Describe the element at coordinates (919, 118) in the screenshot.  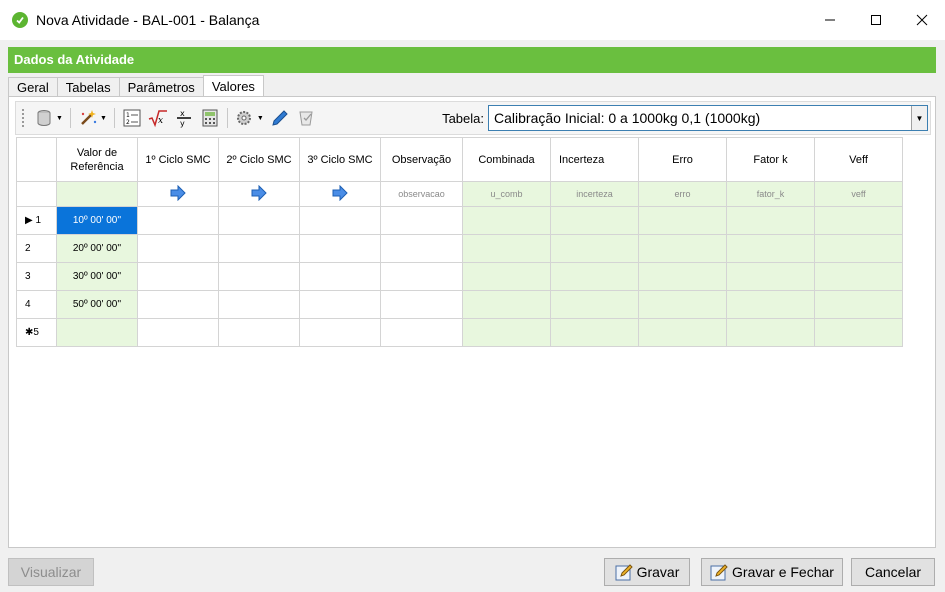
I see `chevron-down-icon: ▼` at that location.